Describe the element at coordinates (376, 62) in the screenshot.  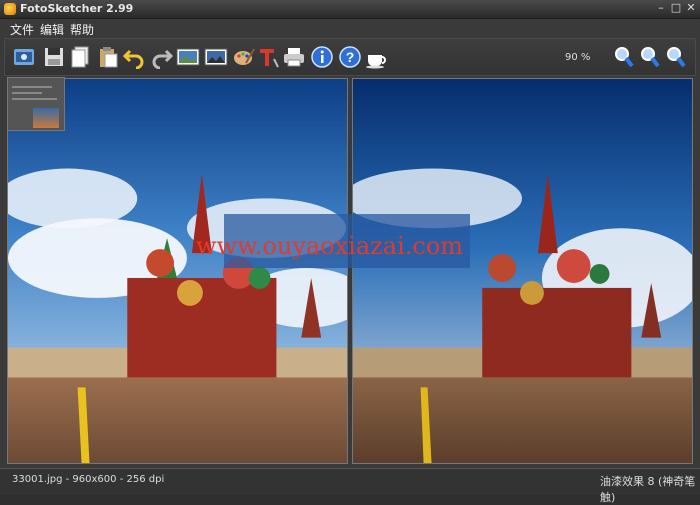
I see `coffee-icon` at that location.